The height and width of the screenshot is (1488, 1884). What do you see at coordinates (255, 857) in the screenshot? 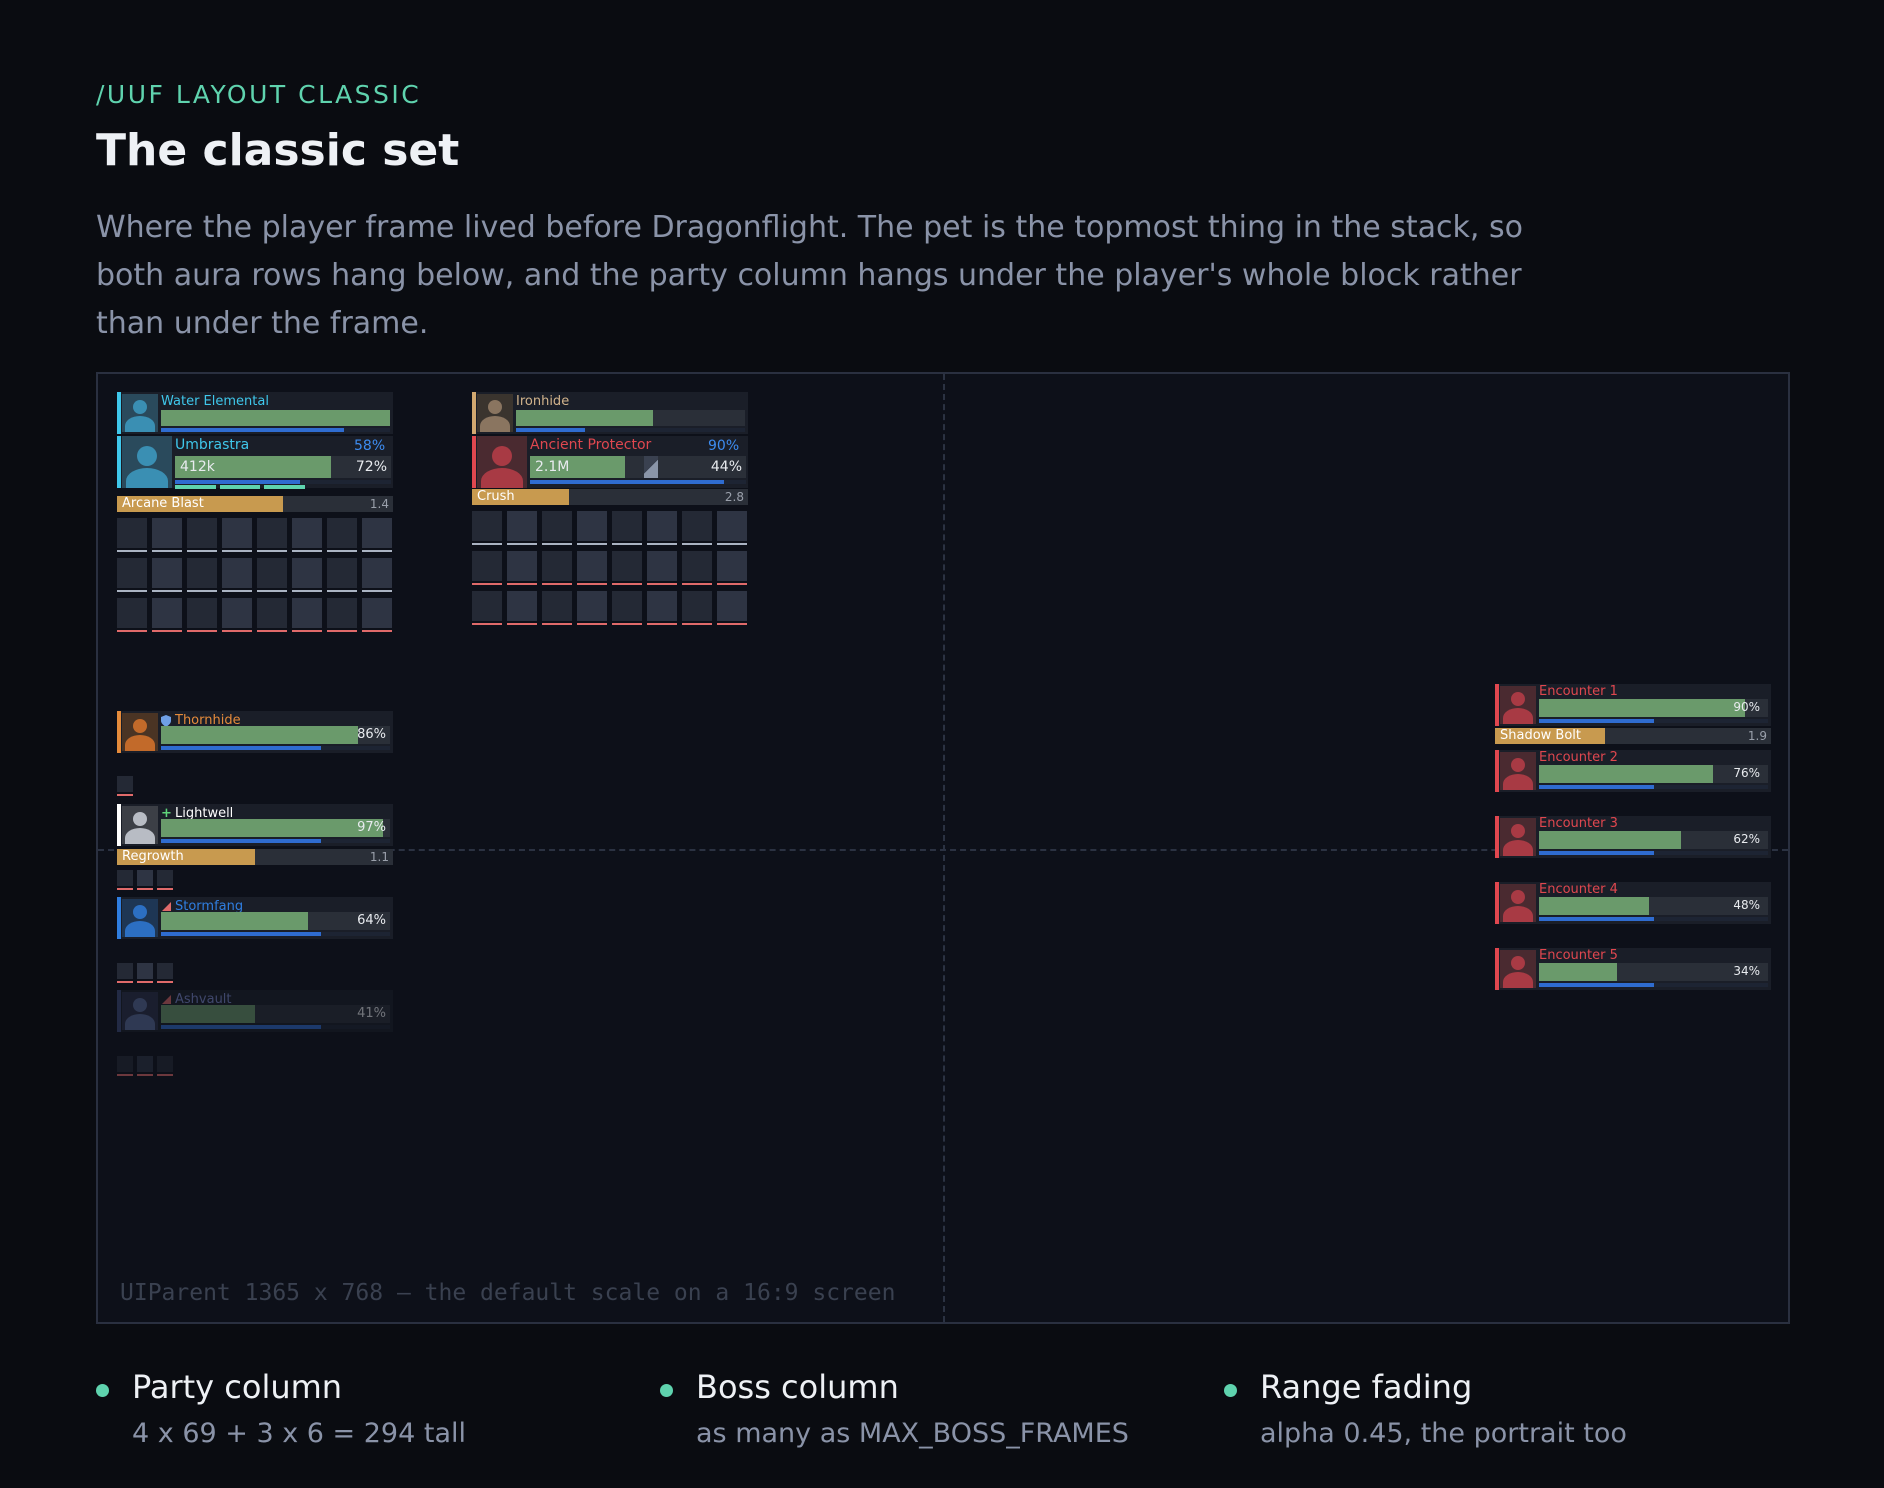
I see `party-2-castbar: Regrowth 1.1` at bounding box center [255, 857].